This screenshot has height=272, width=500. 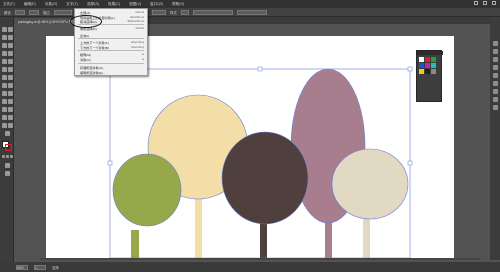 I want to click on line-tool-icon, so click(x=4, y=53).